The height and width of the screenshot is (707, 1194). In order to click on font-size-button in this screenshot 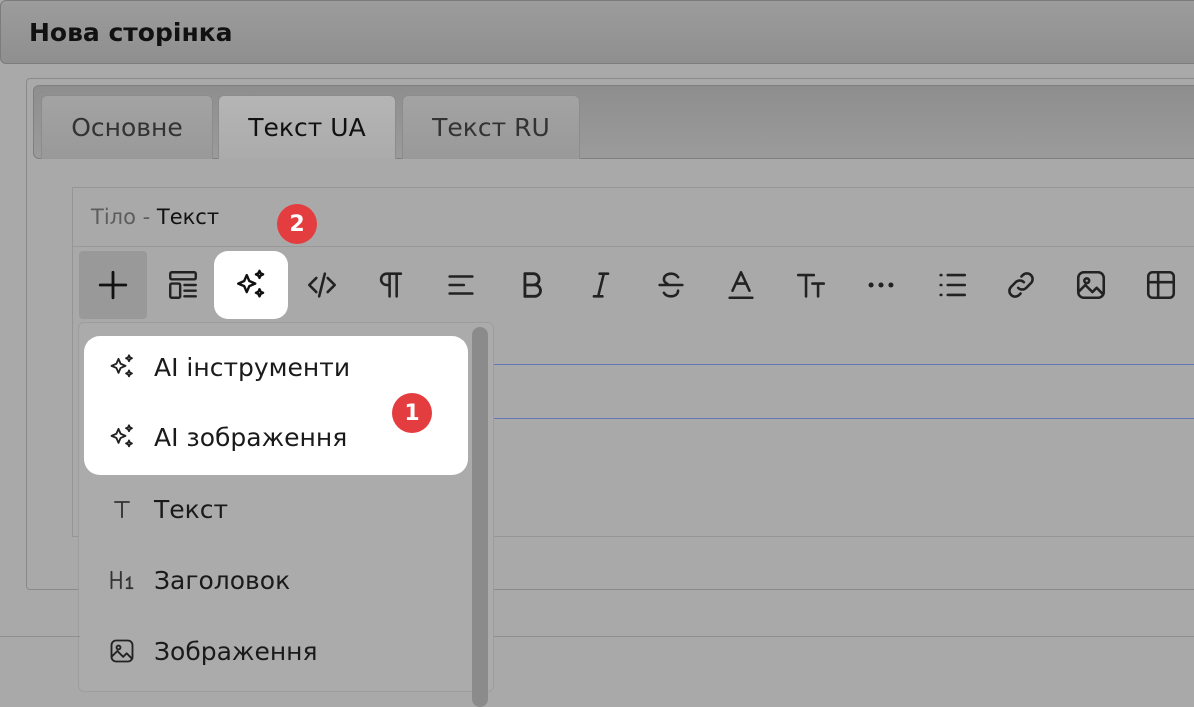, I will do `click(811, 285)`.